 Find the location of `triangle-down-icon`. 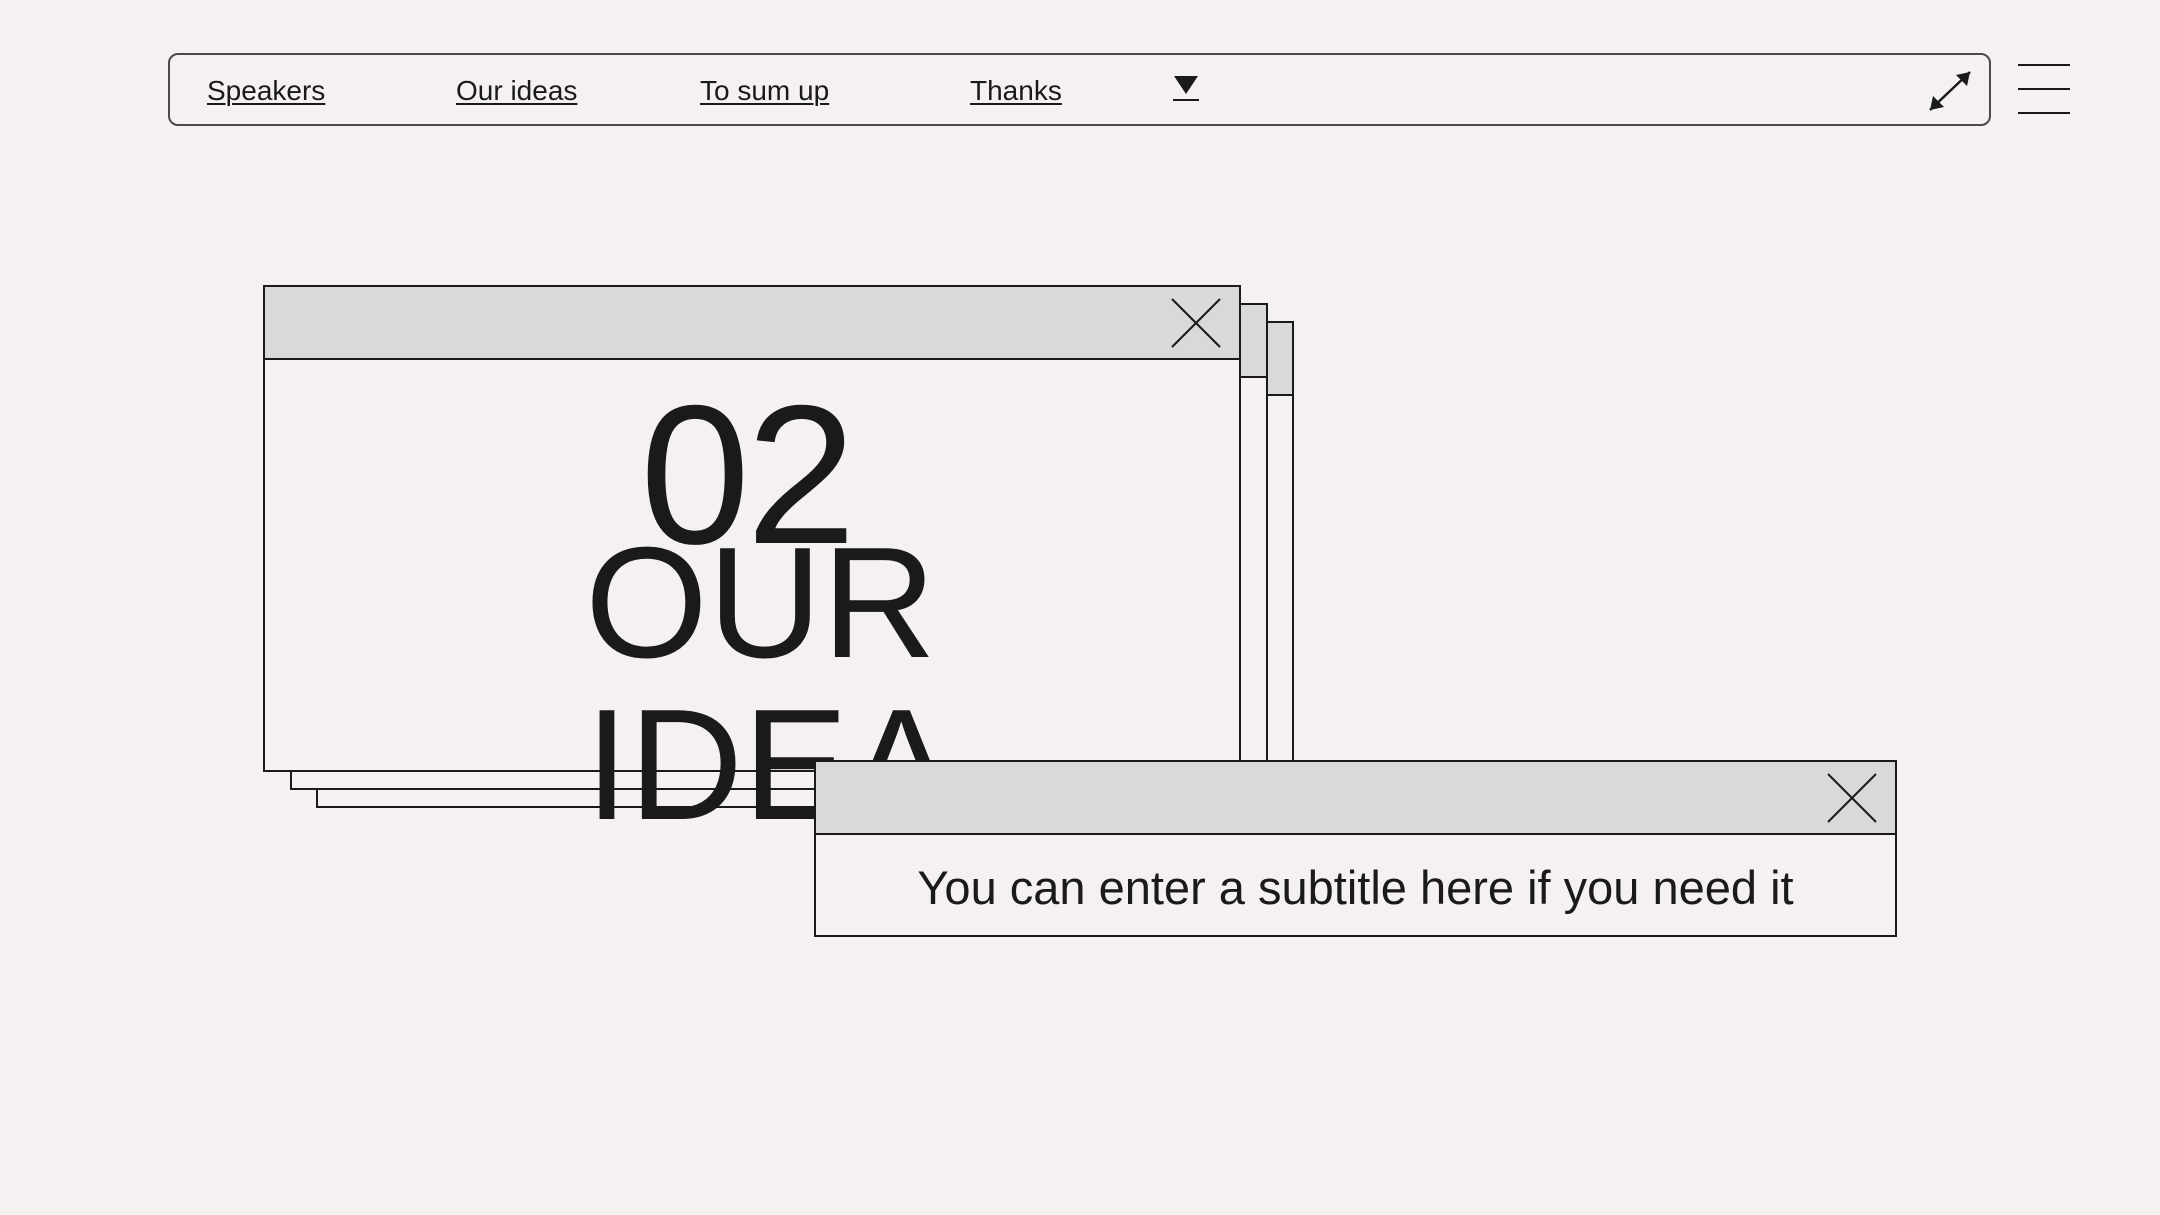

triangle-down-icon is located at coordinates (1186, 88).